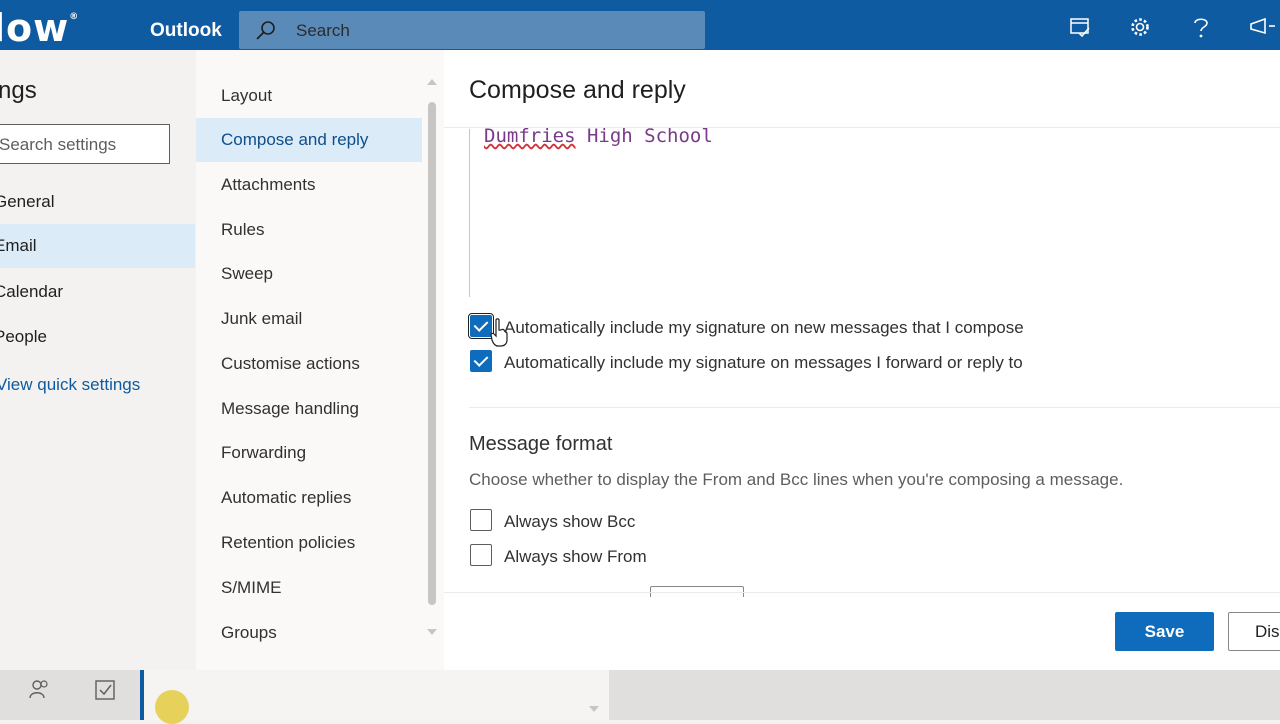  Describe the element at coordinates (874, 407) in the screenshot. I see `section-divider` at that location.